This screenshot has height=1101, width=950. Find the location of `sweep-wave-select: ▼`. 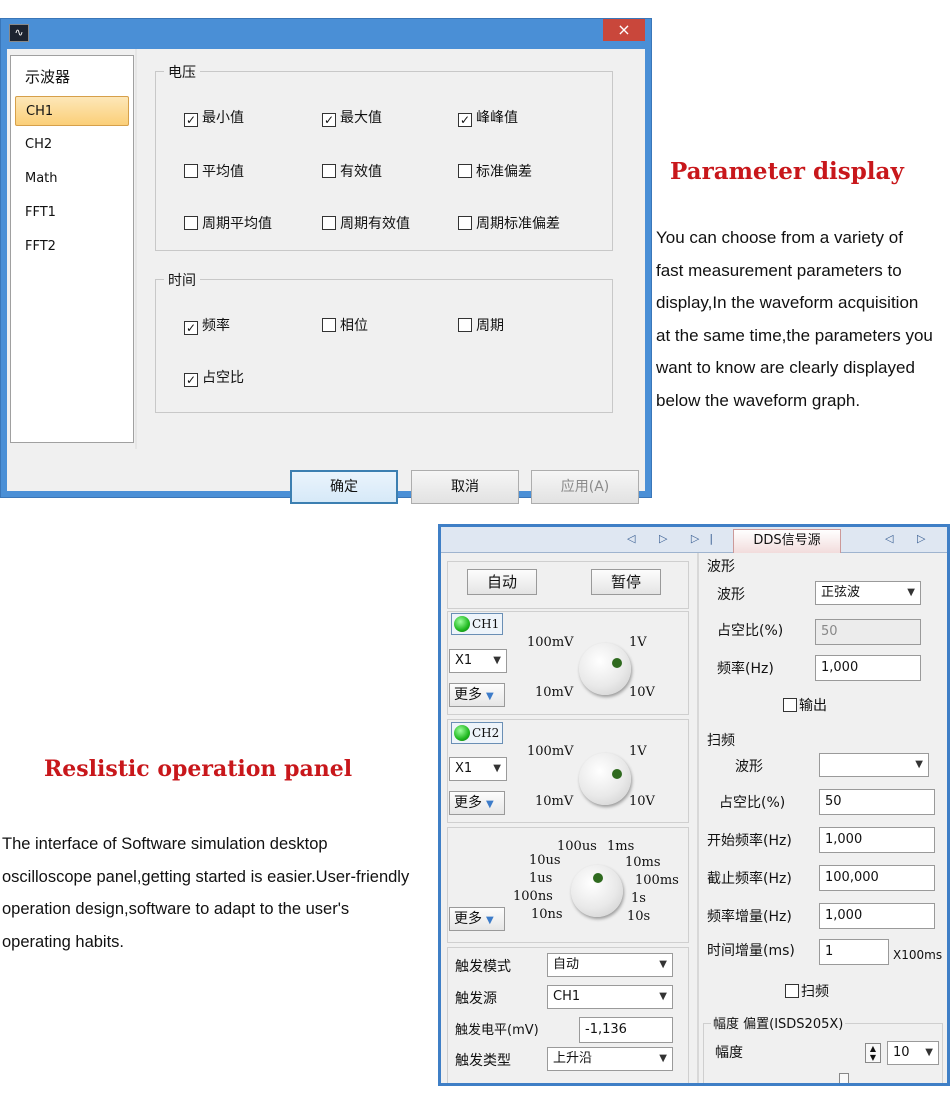

sweep-wave-select: ▼ is located at coordinates (874, 765).